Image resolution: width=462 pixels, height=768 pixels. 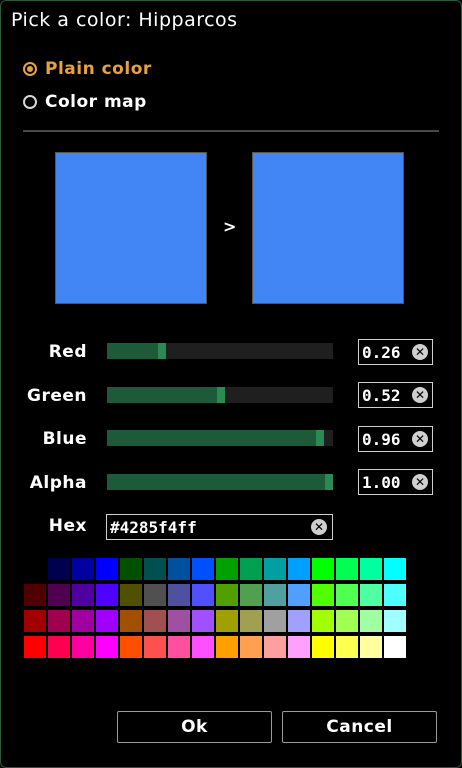 I want to click on separator, so click(x=231, y=131).